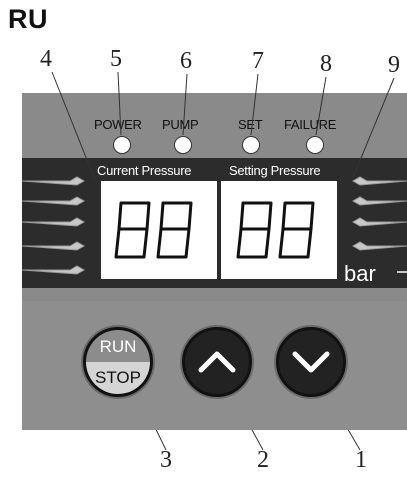 The height and width of the screenshot is (477, 407). What do you see at coordinates (214, 292) in the screenshot?
I see `band-stripes` at bounding box center [214, 292].